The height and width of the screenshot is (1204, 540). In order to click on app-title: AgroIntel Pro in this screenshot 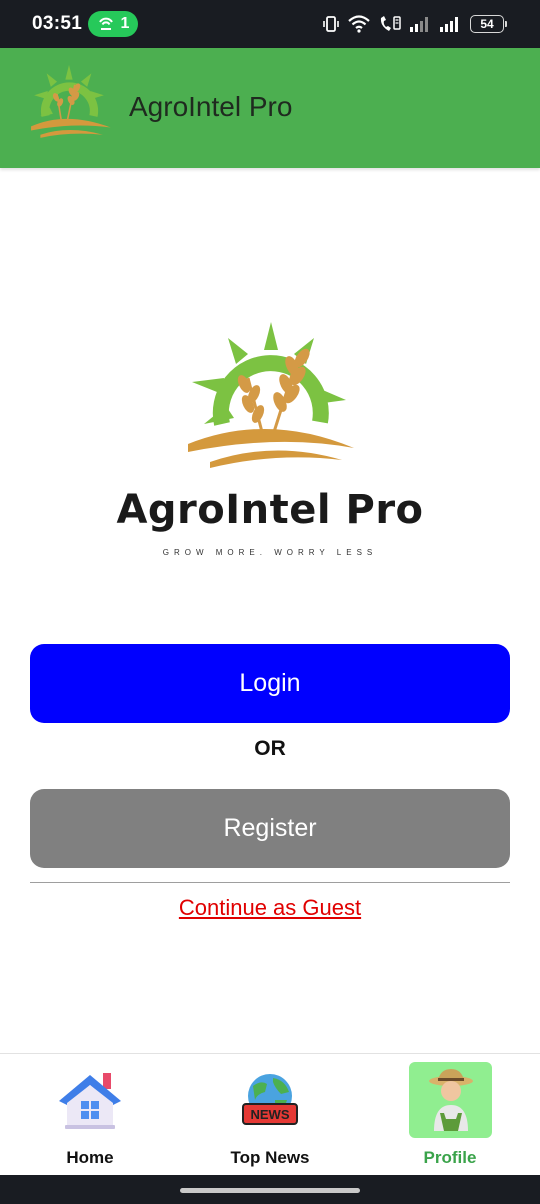, I will do `click(211, 106)`.